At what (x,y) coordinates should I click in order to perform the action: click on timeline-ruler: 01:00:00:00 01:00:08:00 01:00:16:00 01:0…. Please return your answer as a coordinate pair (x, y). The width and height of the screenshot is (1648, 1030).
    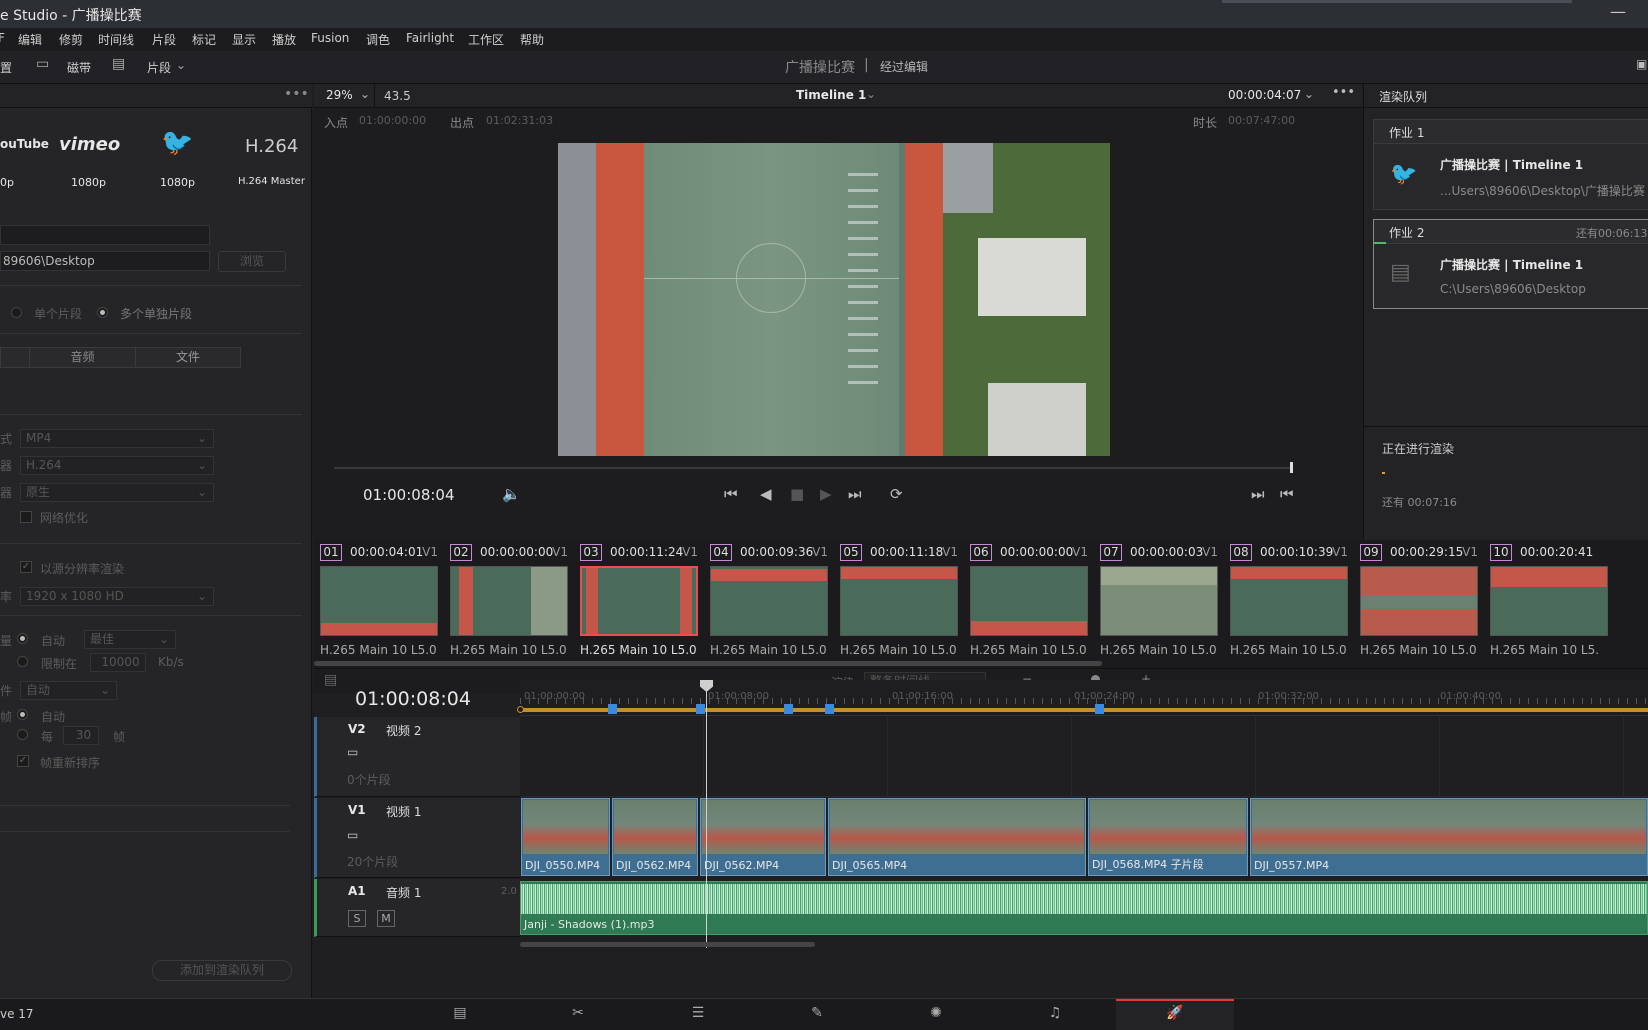
    Looking at the image, I should click on (1082, 698).